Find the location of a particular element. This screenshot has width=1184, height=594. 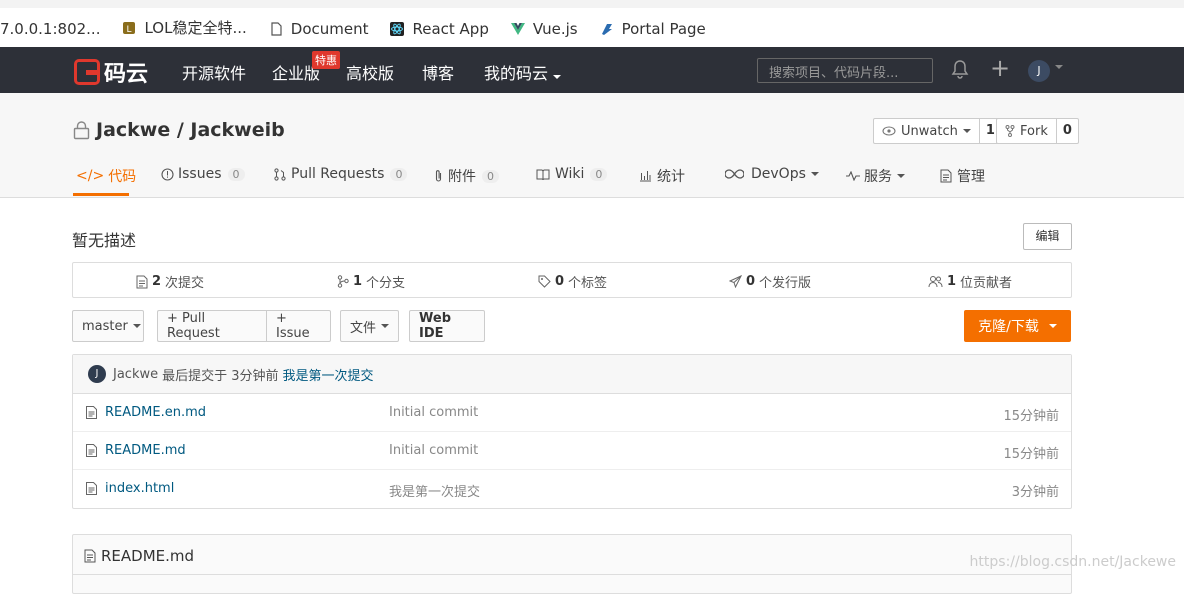

new-issue-button: + Issue is located at coordinates (298, 326).